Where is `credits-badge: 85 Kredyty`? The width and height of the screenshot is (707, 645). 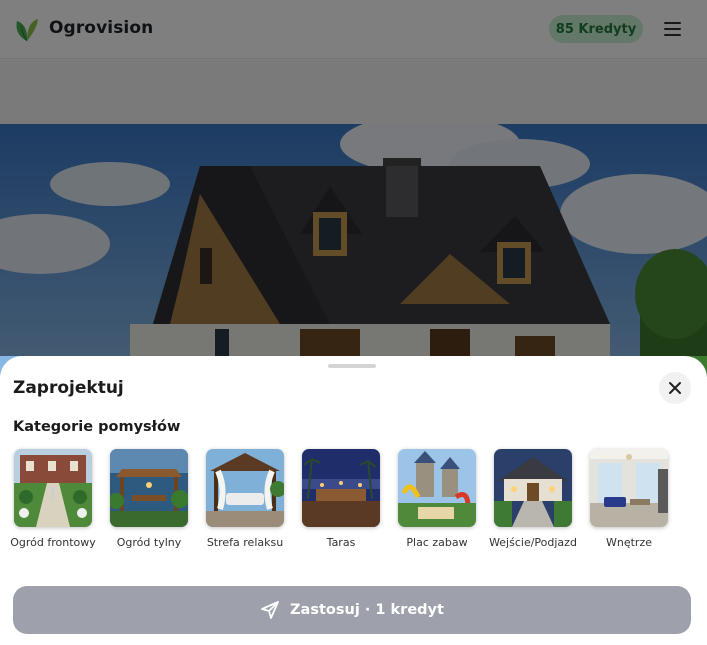
credits-badge: 85 Kredyty is located at coordinates (596, 29).